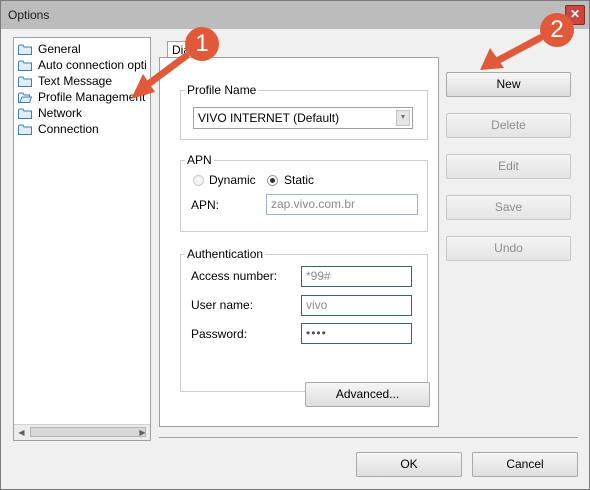  Describe the element at coordinates (512, 52) in the screenshot. I see `arrow-2-icon` at that location.